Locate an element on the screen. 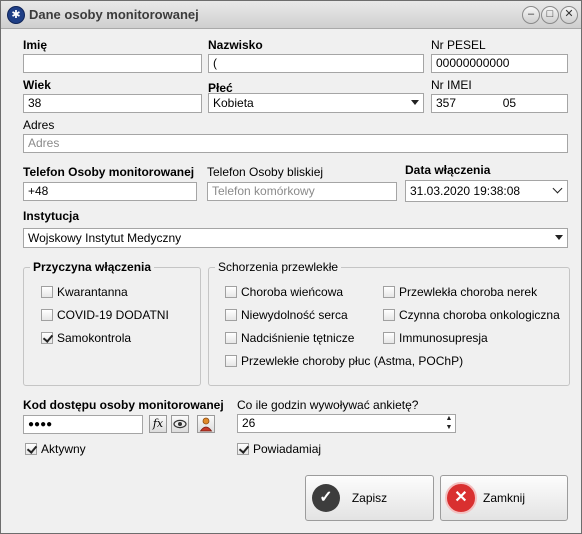  instytucja-select: Wojskowy Instytut Medyczny is located at coordinates (295, 238).